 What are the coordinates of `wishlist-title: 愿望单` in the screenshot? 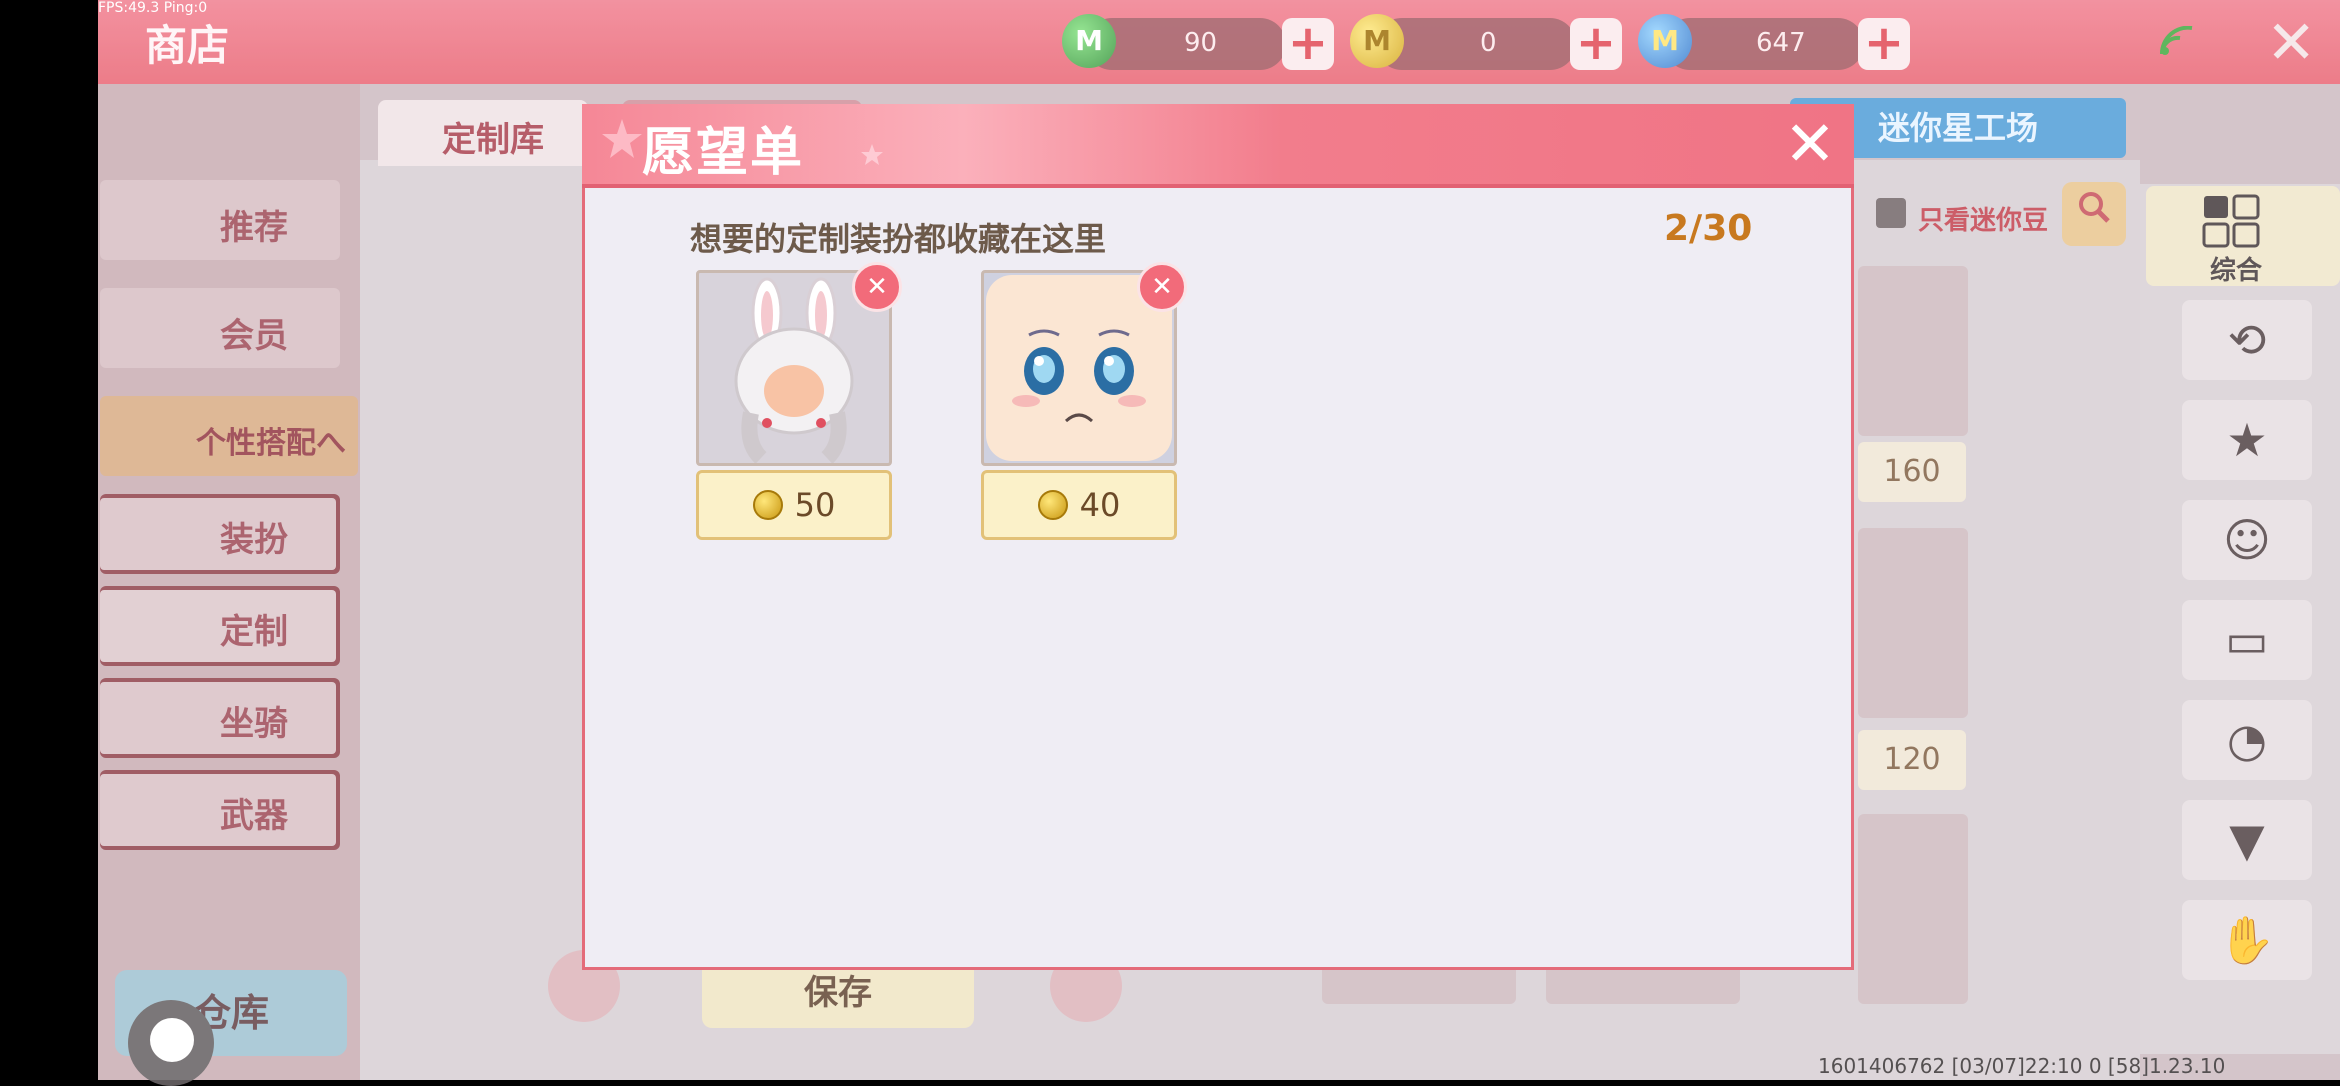 It's located at (723, 153).